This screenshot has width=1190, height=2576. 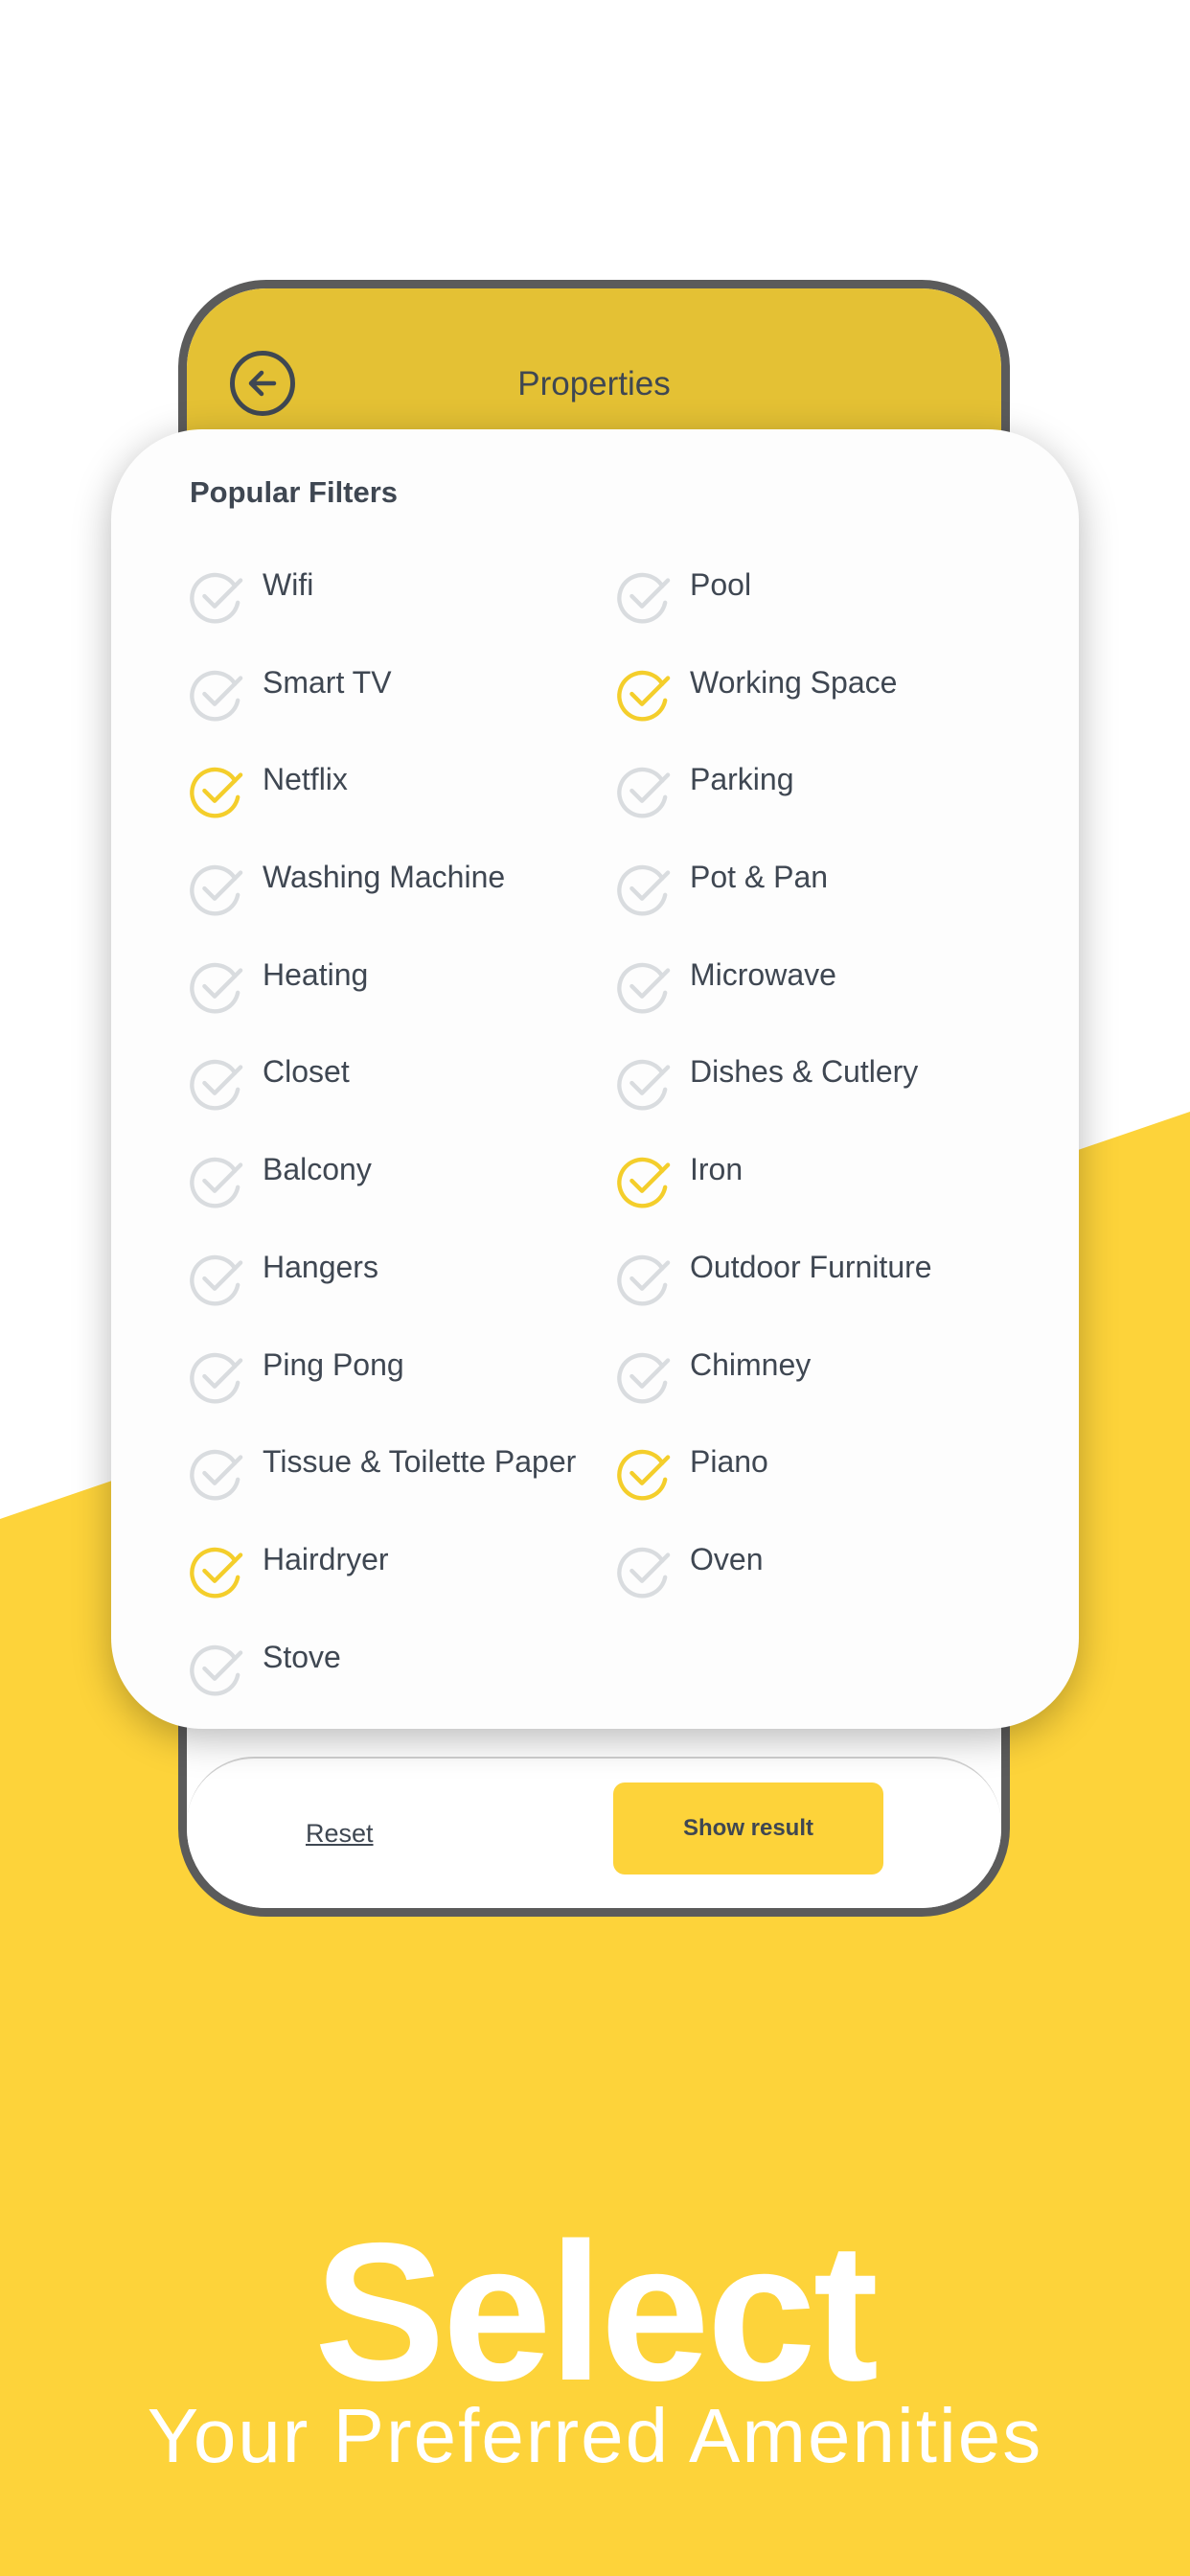 I want to click on filter-label: Closet, so click(x=307, y=1072).